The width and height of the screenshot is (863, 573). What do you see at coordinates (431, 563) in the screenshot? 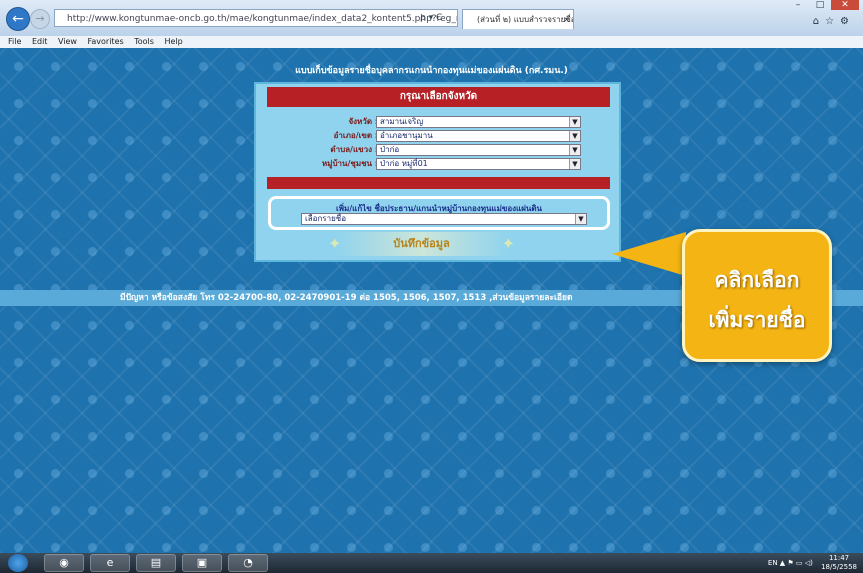
I see `taskbar: ◉ e ▤ ▣ ◔ EN ▲ ⚑ ▭ ◁) 11:47 18/5/2558` at bounding box center [431, 563].